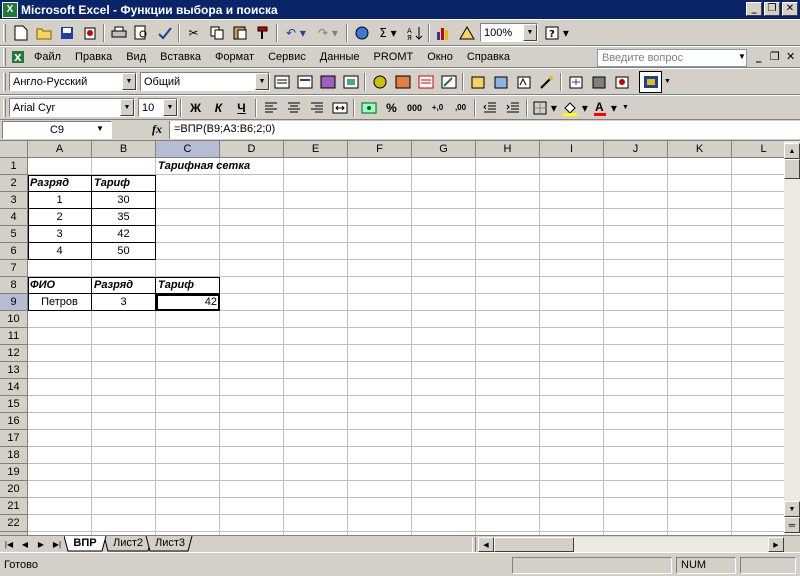  Describe the element at coordinates (508, 455) in the screenshot. I see `cell-h18` at that location.